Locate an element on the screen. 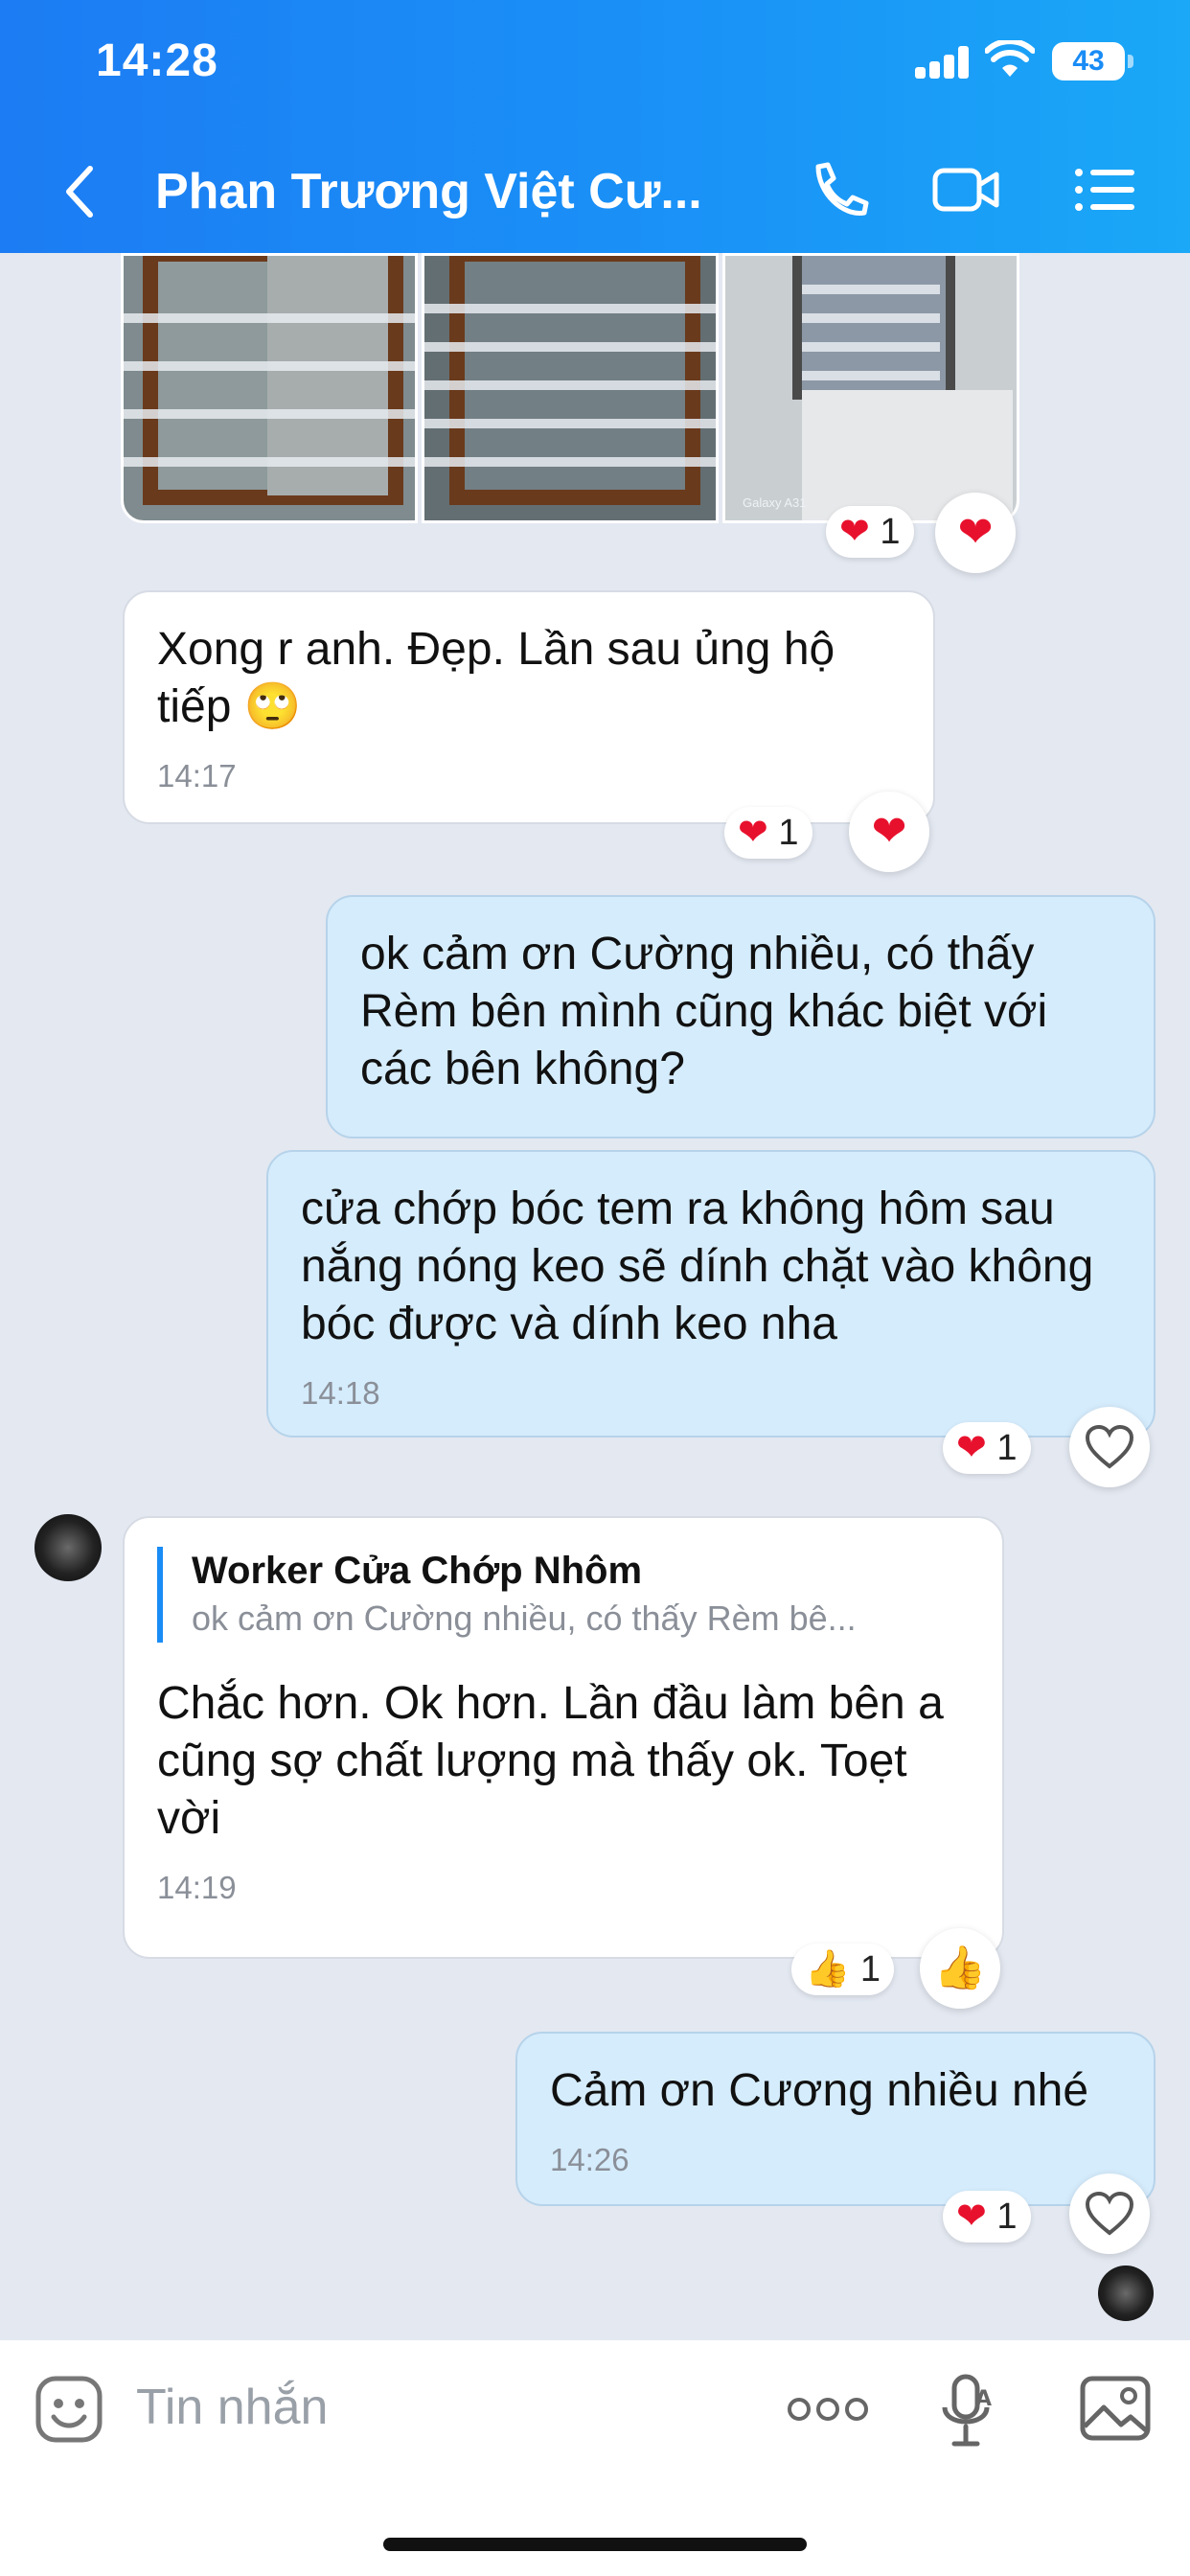 The image size is (1190, 2576). back-arrow-icon is located at coordinates (81, 191).